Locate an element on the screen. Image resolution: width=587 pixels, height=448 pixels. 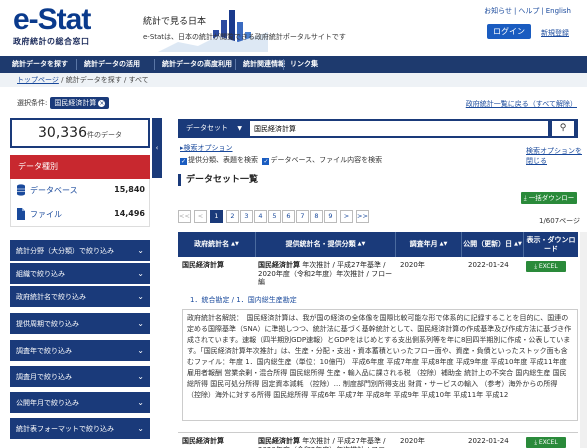
top-links: お知らせ | ヘルプ | English is located at coordinates (527, 11).